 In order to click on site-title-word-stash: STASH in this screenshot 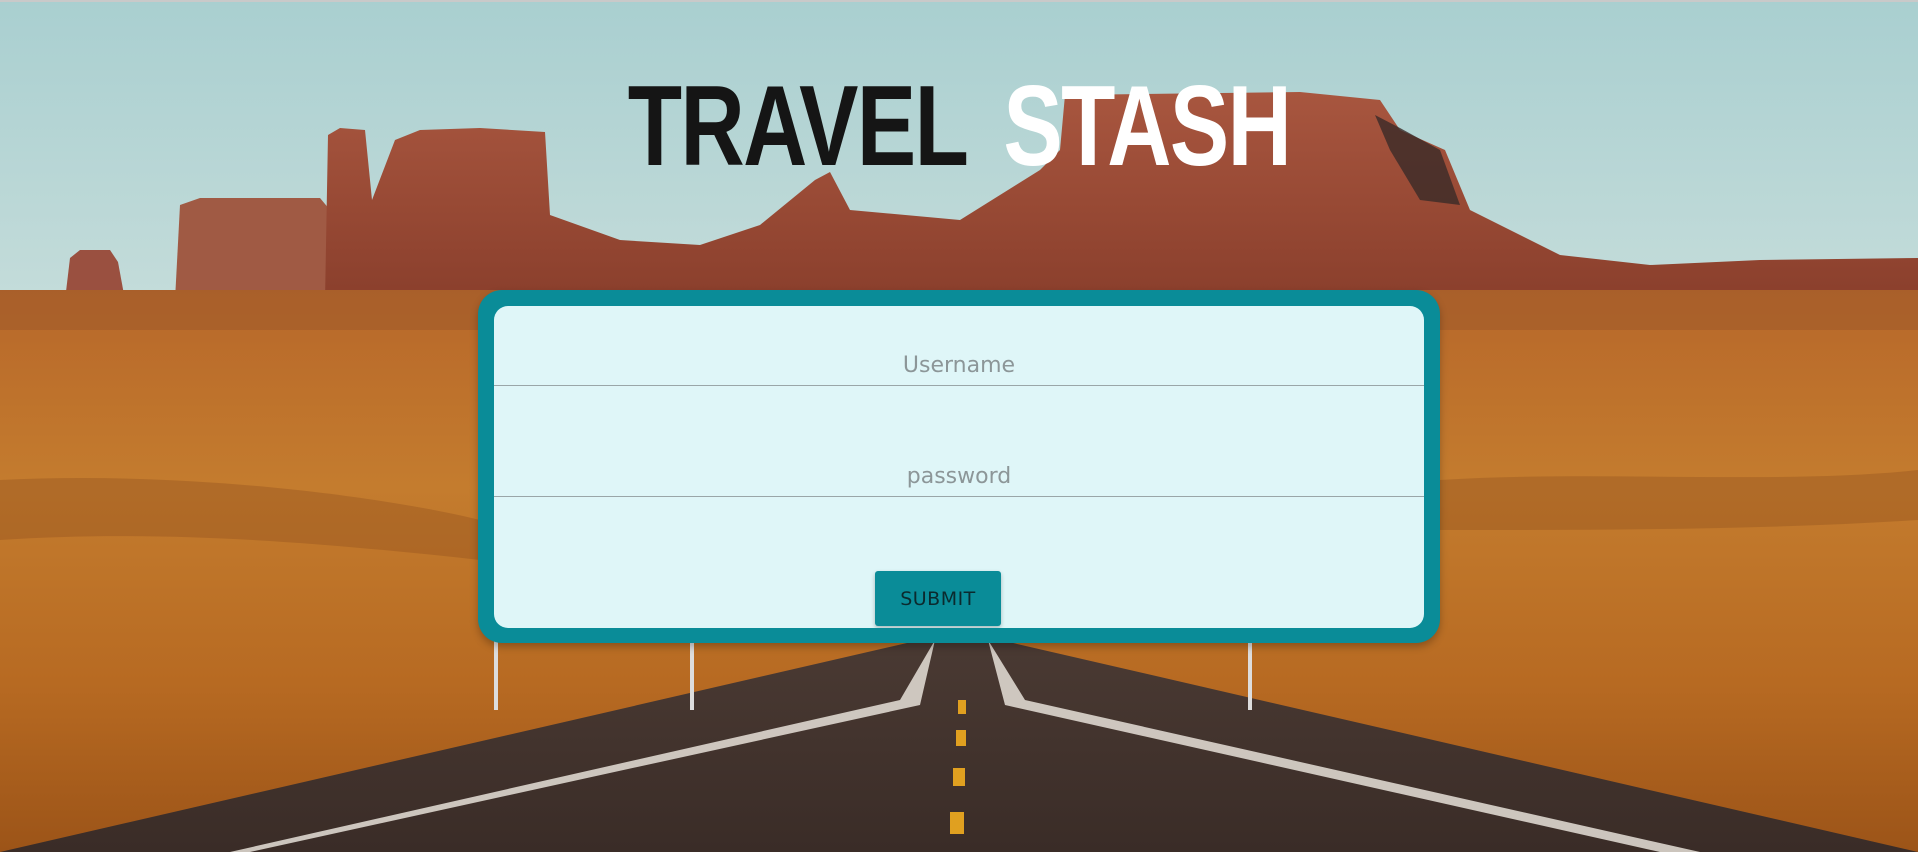, I will do `click(1147, 126)`.